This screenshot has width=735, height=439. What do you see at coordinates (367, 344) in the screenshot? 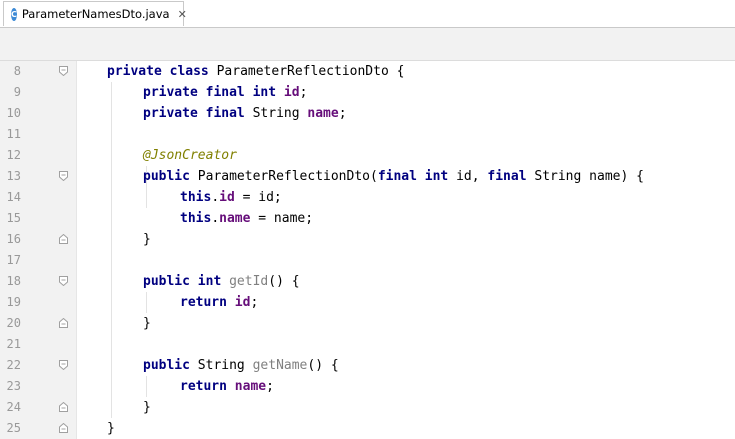
I see `code-line: 21` at bounding box center [367, 344].